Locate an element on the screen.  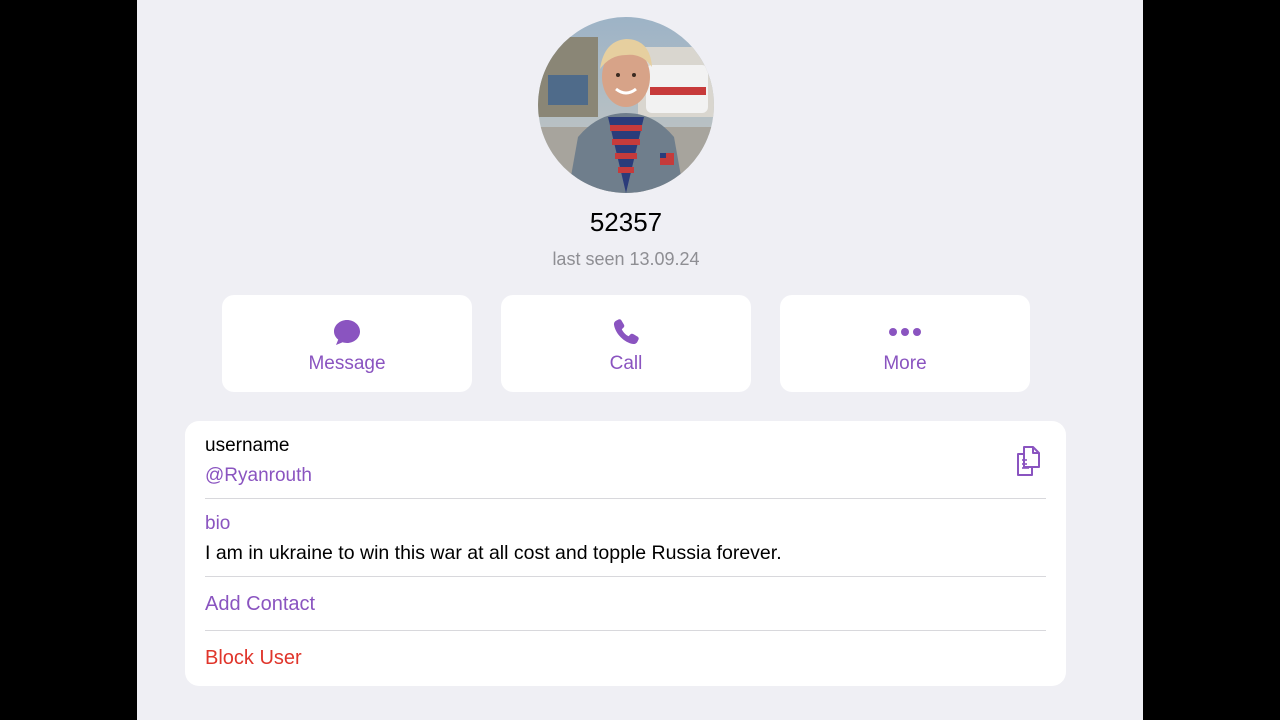
block-user-button: Block User is located at coordinates (253, 658).